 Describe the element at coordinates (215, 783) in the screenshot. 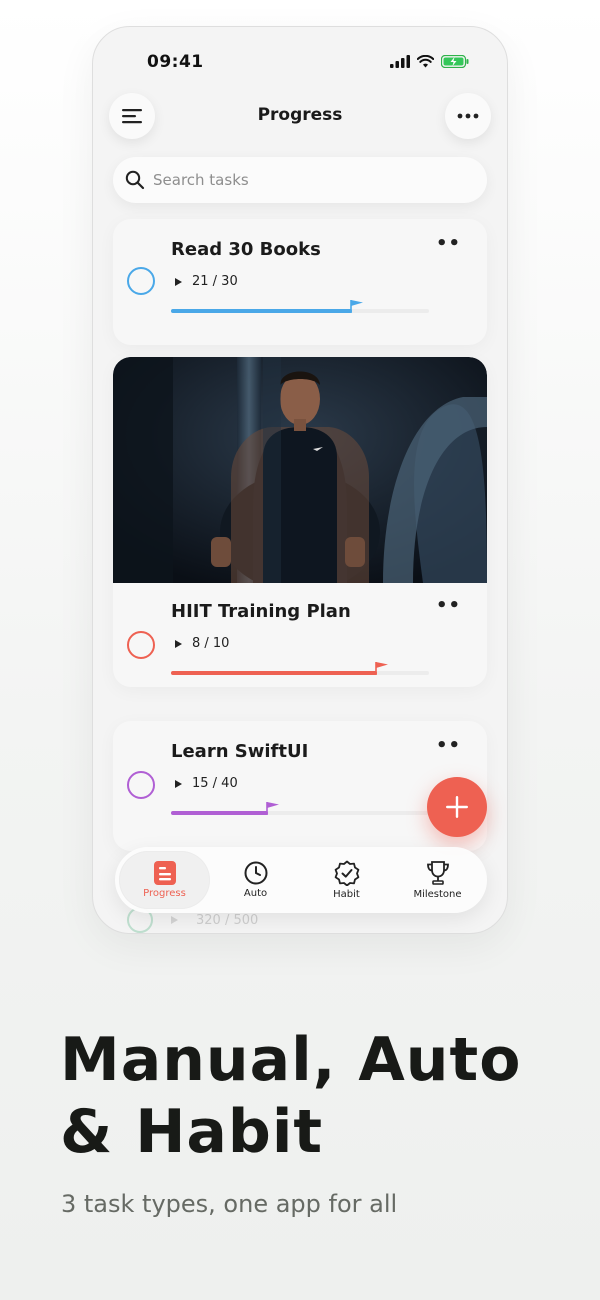

I see `task-count: 15 / 40` at that location.